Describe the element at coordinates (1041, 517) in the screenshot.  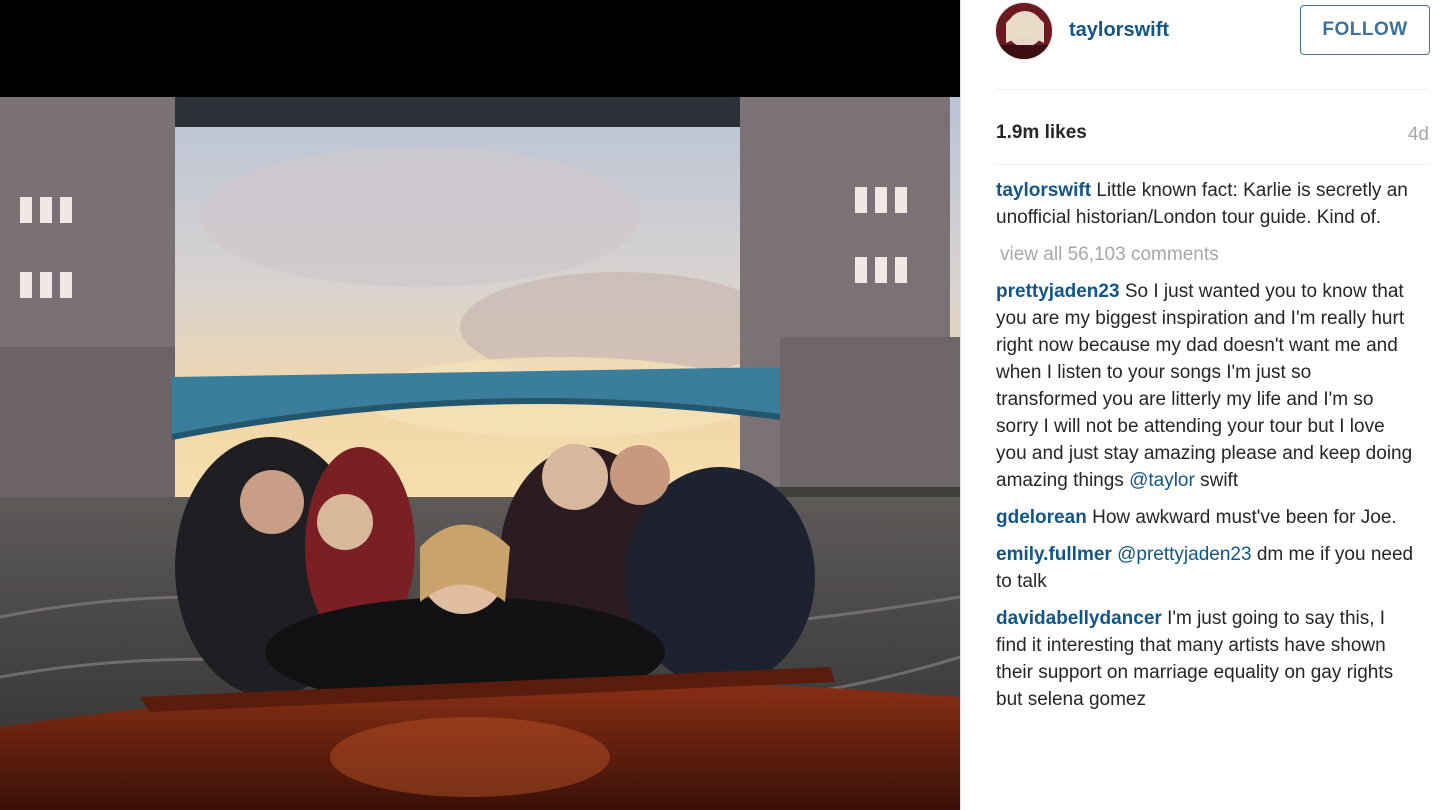
I see `comment-username: gdelorean` at that location.